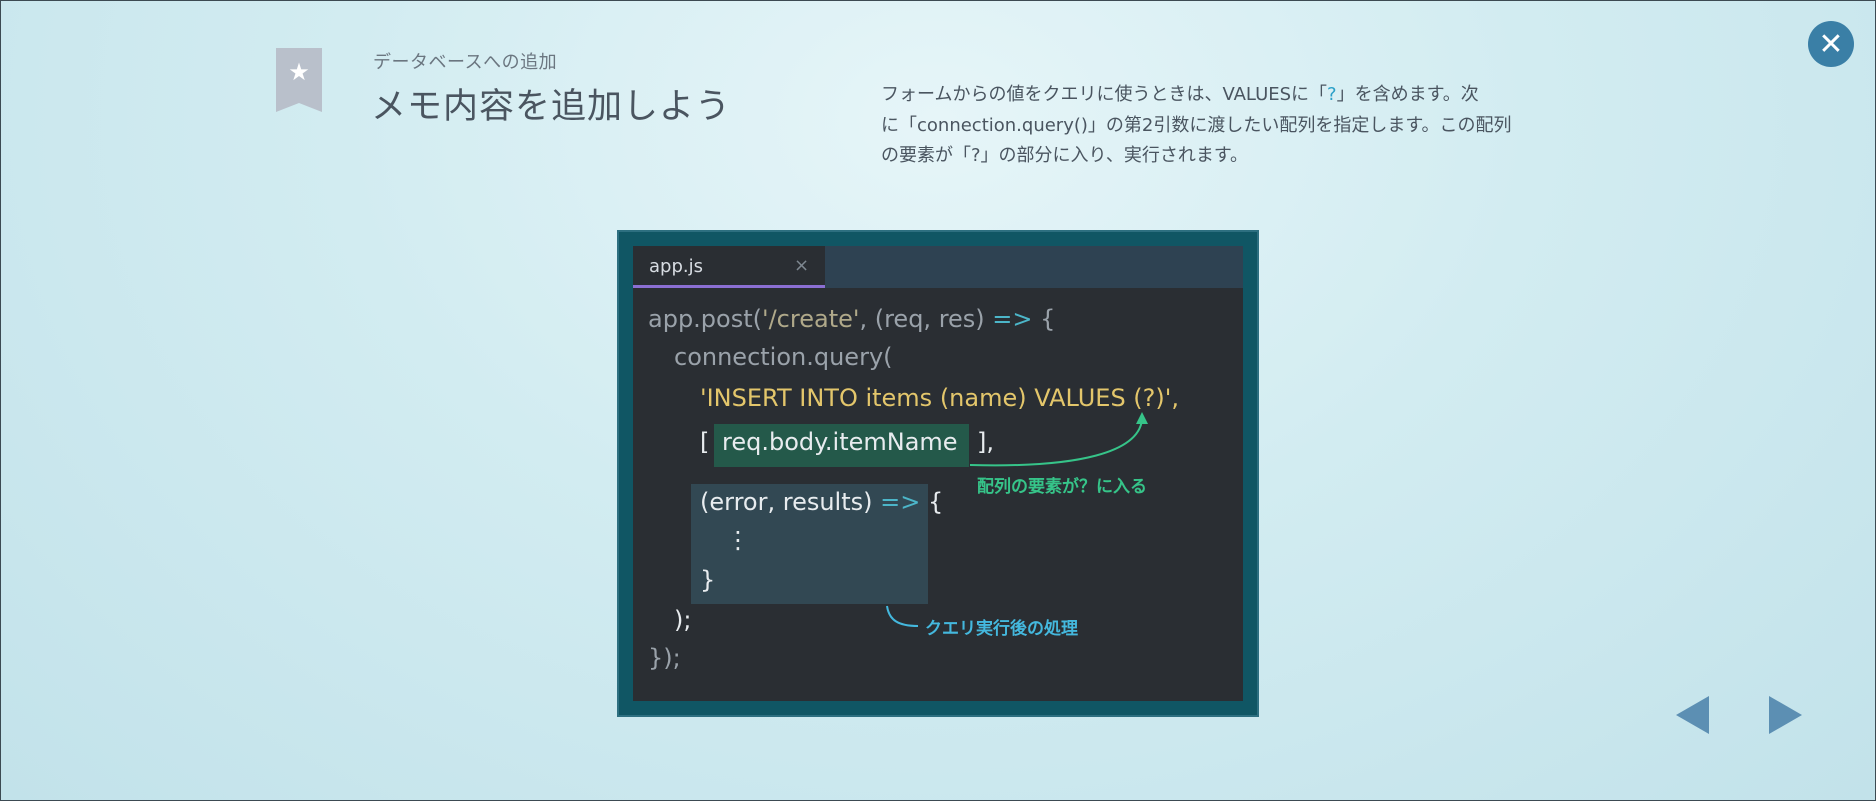 The height and width of the screenshot is (801, 1876). I want to click on array-annotation: 配列の要素が？に入る, so click(1062, 487).